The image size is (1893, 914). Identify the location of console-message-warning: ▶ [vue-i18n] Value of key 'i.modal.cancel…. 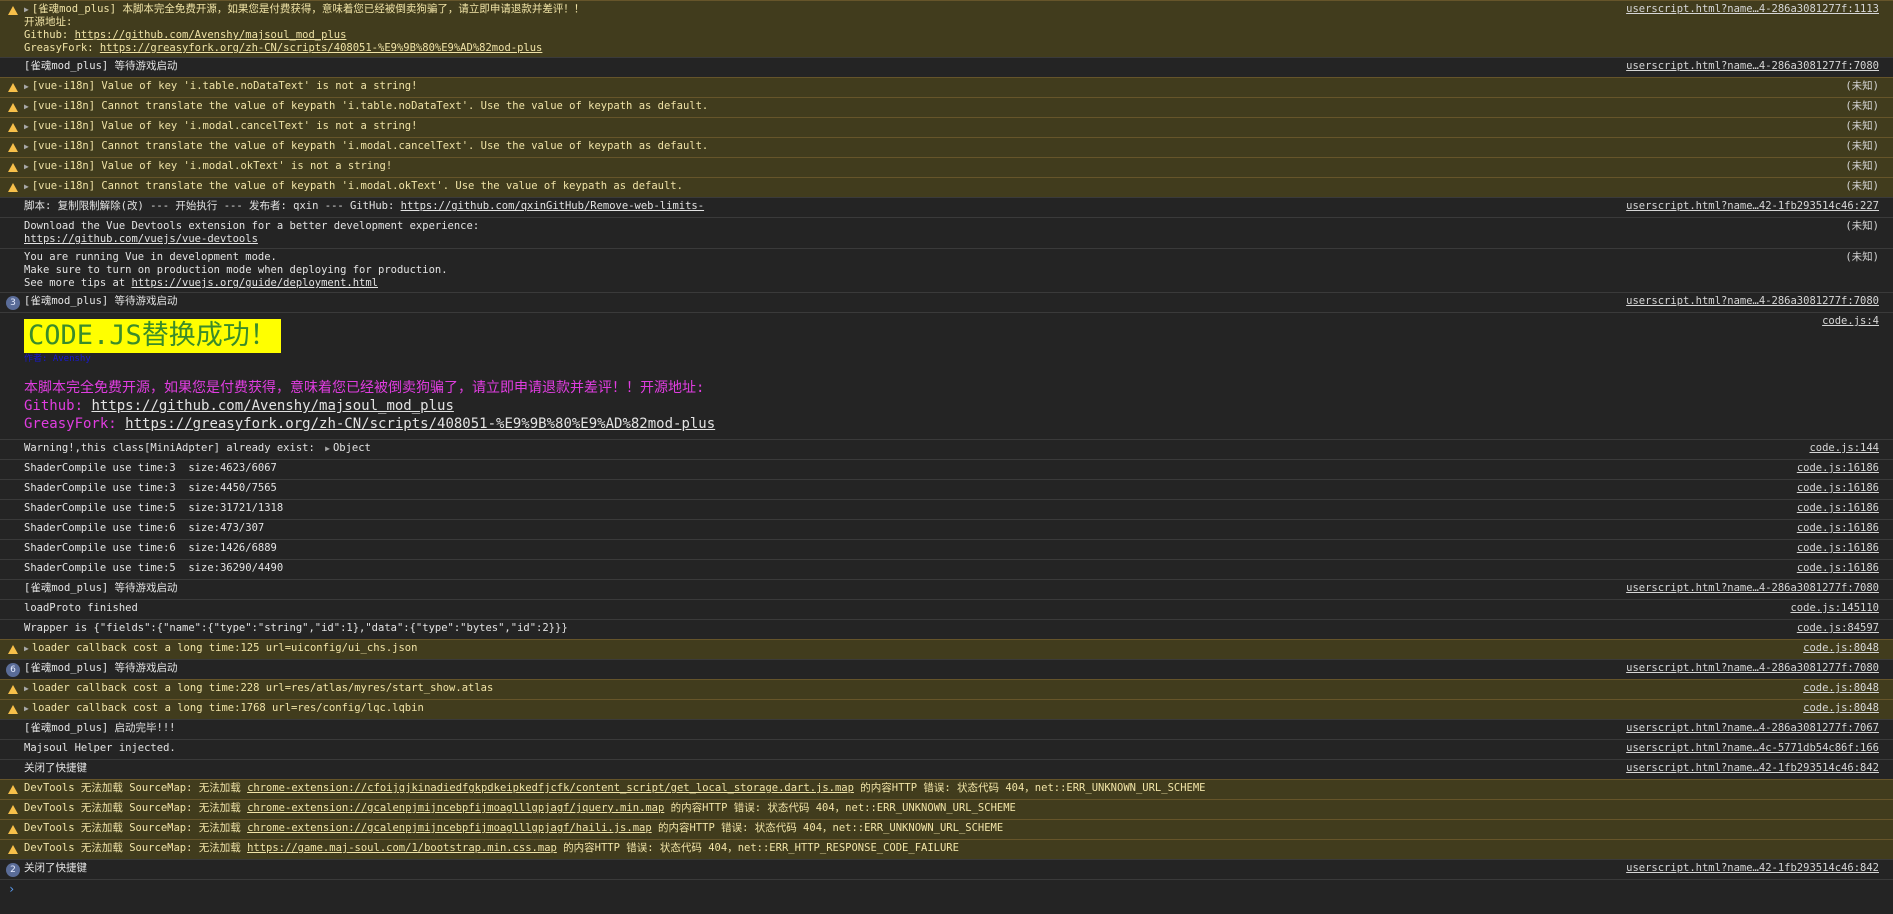
(946, 127).